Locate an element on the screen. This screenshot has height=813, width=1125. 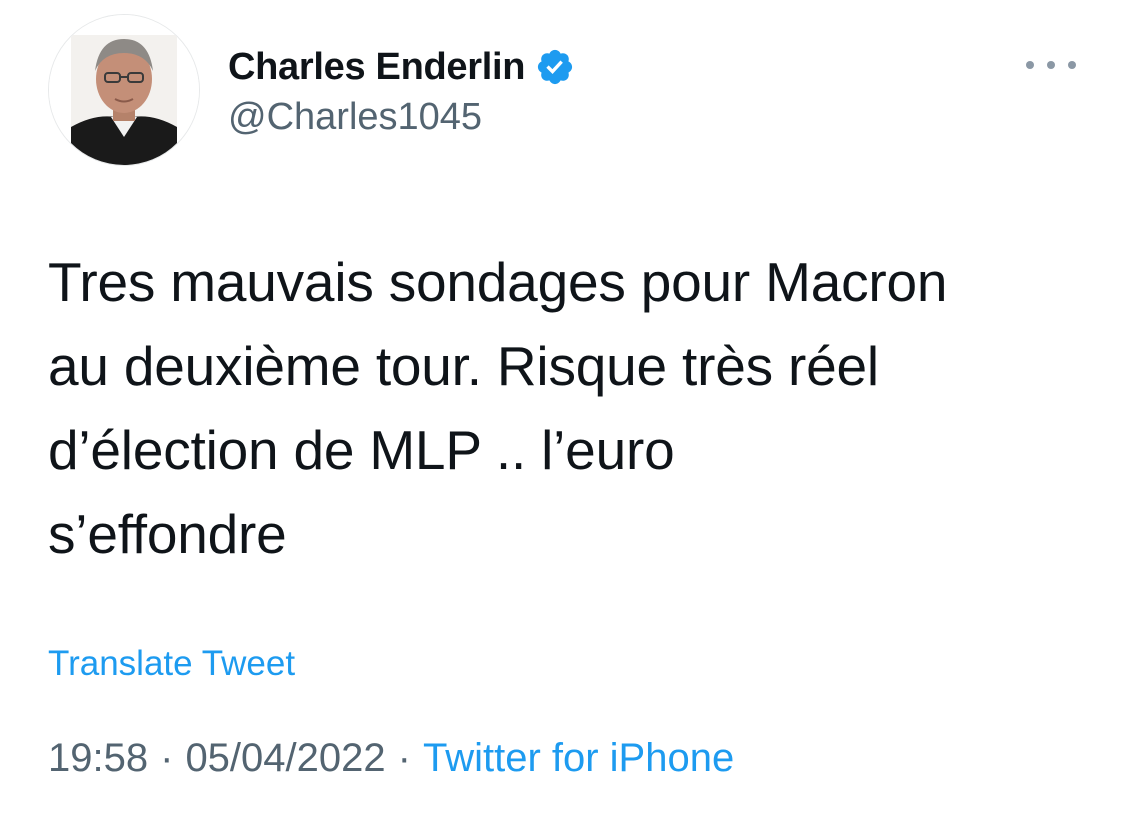
tweet-text-line: Tres mauvais sondages pour Macron is located at coordinates (498, 282).